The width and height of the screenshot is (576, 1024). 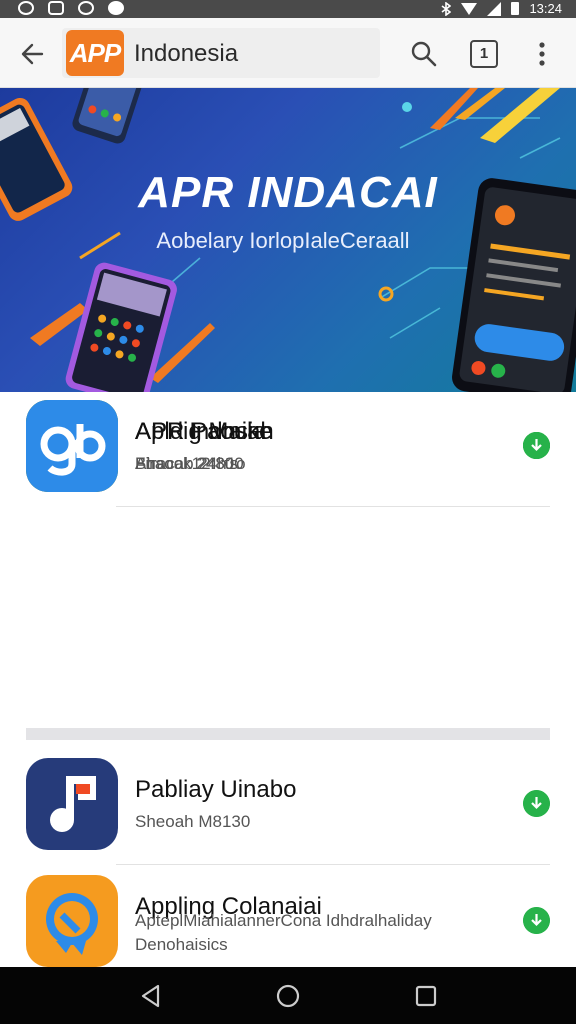 What do you see at coordinates (71, 8) in the screenshot?
I see `status-left-icons` at bounding box center [71, 8].